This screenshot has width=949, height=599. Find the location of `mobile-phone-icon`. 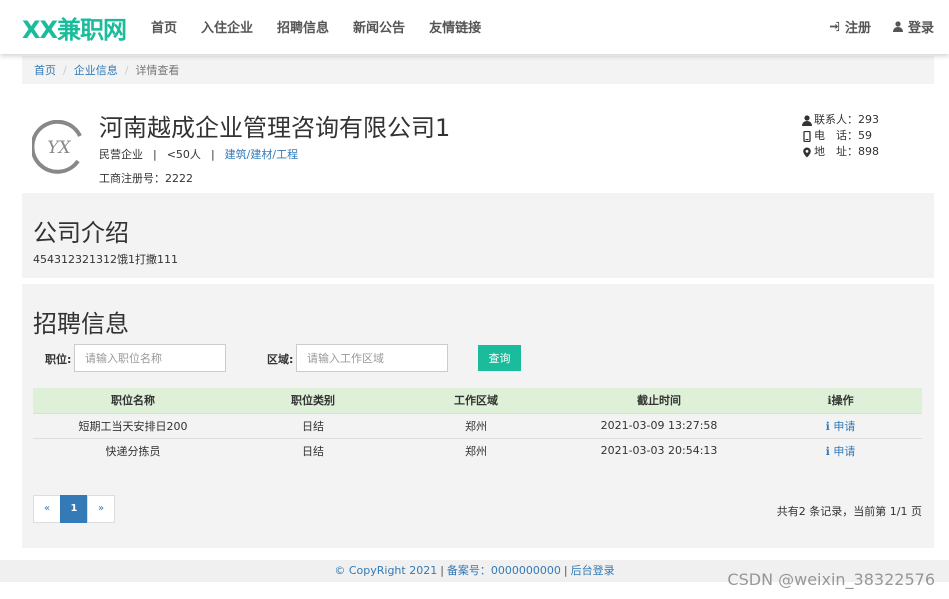

mobile-phone-icon is located at coordinates (807, 136).